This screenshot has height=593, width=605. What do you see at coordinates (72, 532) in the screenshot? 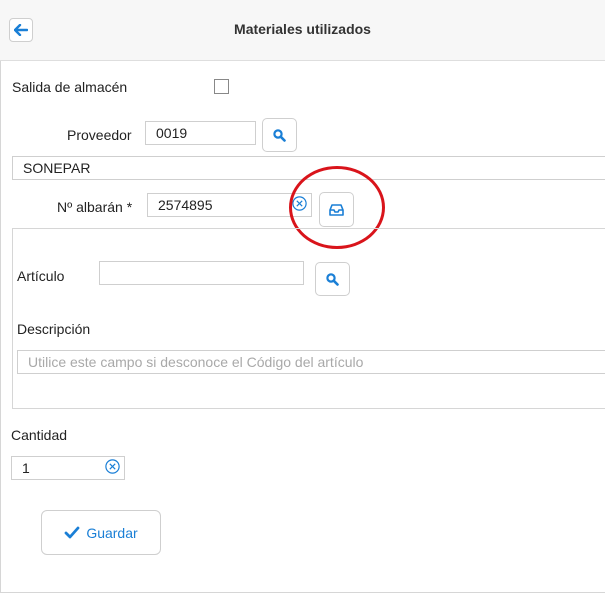
I see `check-icon` at bounding box center [72, 532].